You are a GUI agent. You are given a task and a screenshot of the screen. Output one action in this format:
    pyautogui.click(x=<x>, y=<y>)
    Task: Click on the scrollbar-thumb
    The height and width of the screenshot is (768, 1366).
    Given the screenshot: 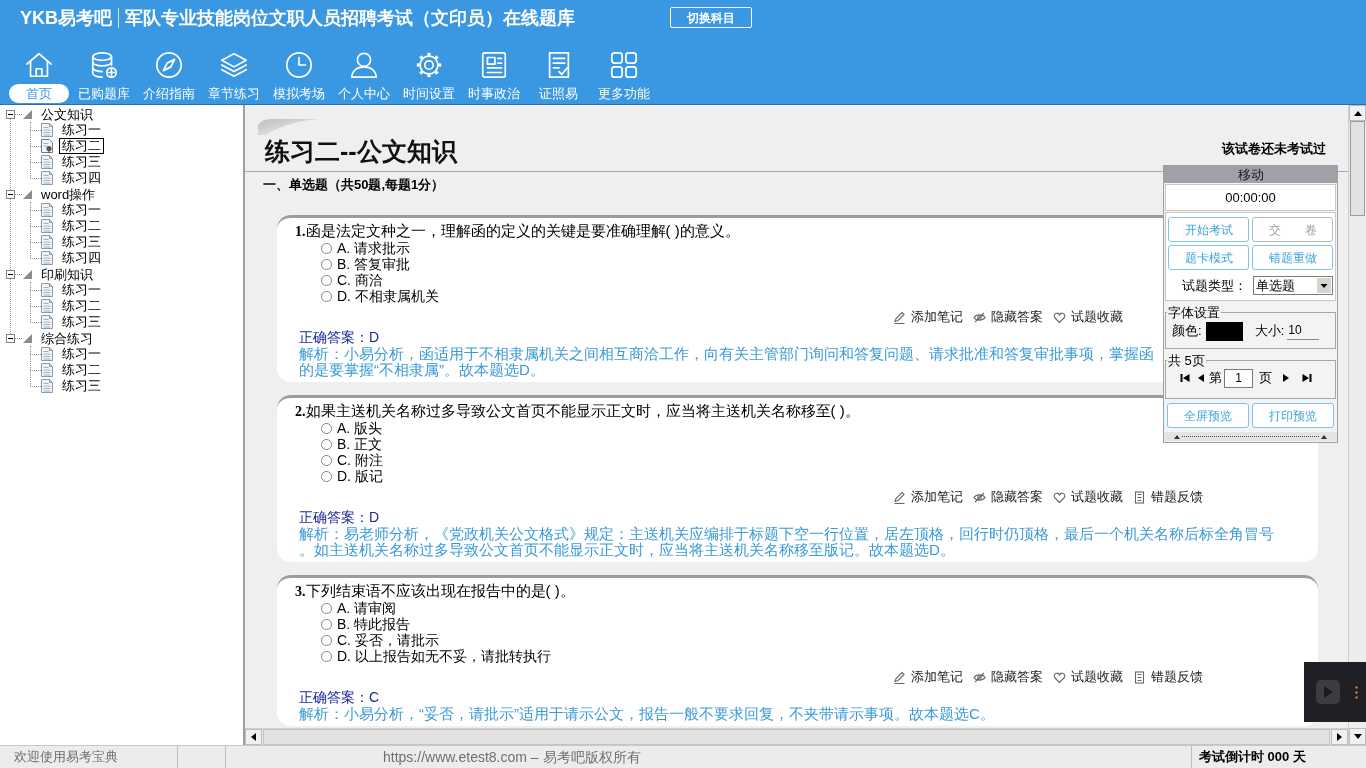 What is the action you would take?
    pyautogui.click(x=1357, y=168)
    